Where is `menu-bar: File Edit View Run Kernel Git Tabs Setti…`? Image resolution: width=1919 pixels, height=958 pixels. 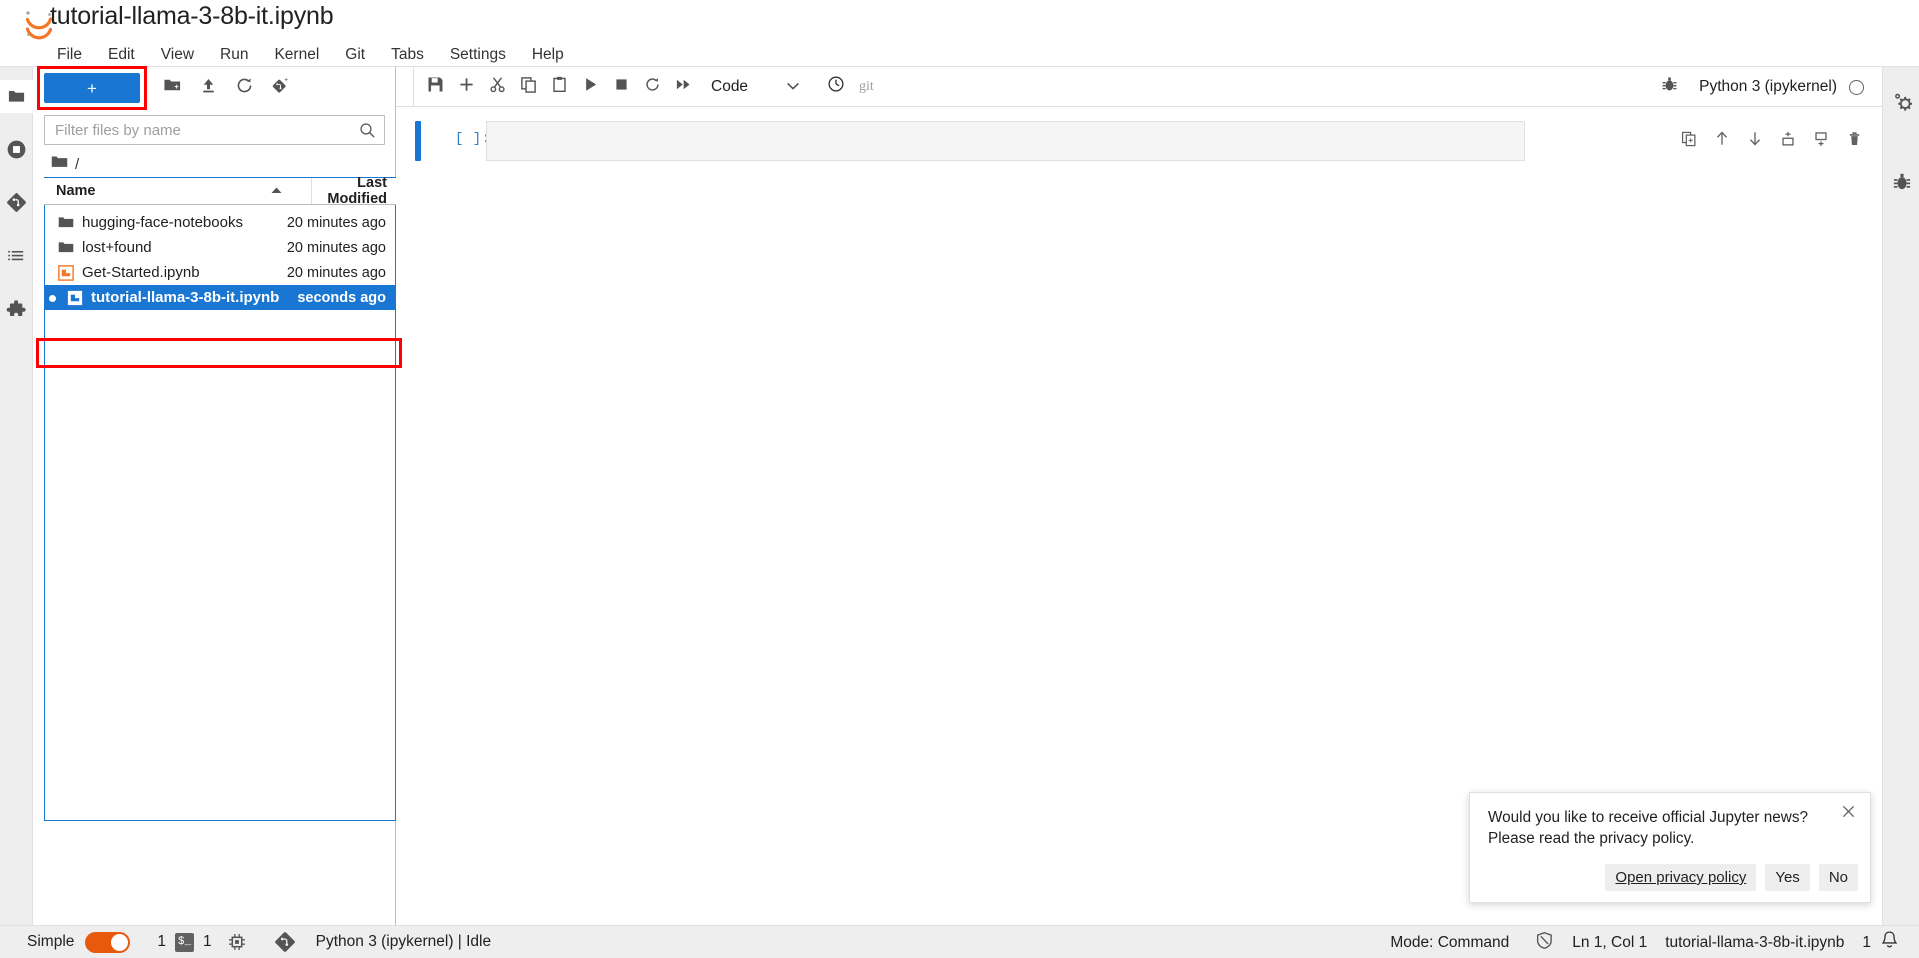
menu-bar: File Edit View Run Kernel Git Tabs Setti… is located at coordinates (310, 55).